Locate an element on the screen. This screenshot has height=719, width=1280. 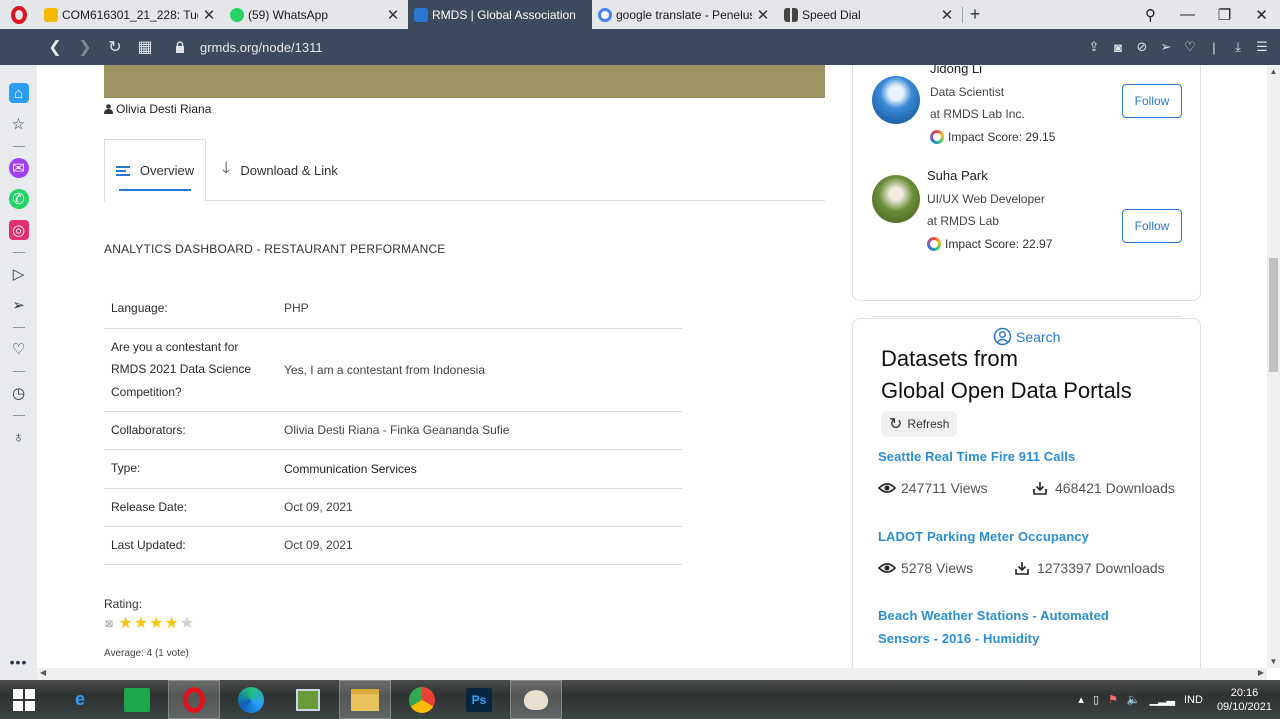
tab-title: google translate - Penelusu is located at coordinates (684, 14).